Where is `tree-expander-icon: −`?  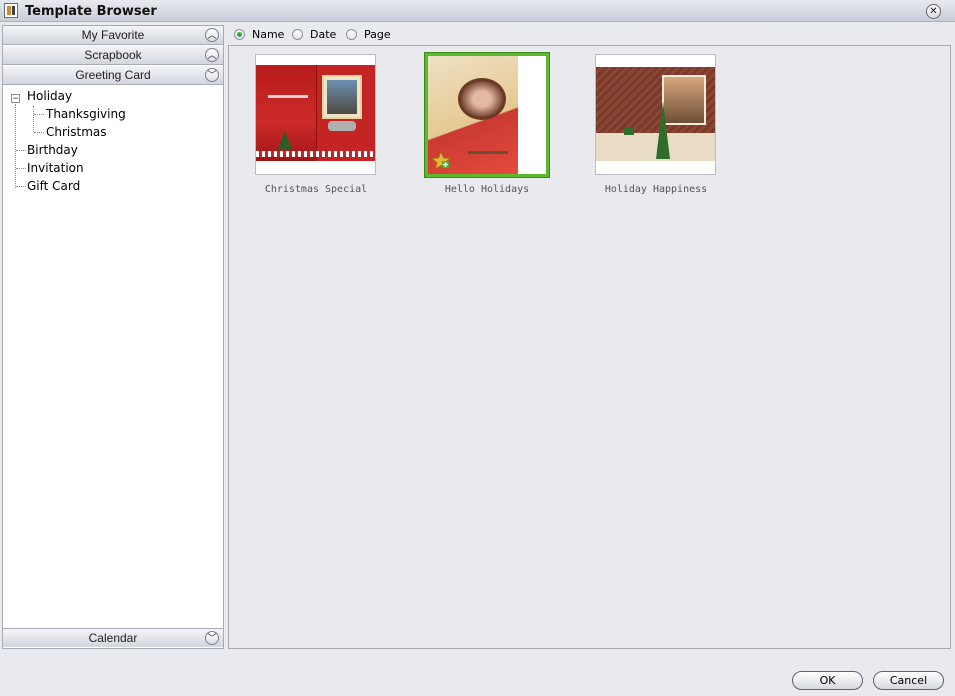
tree-expander-icon: − is located at coordinates (15, 98).